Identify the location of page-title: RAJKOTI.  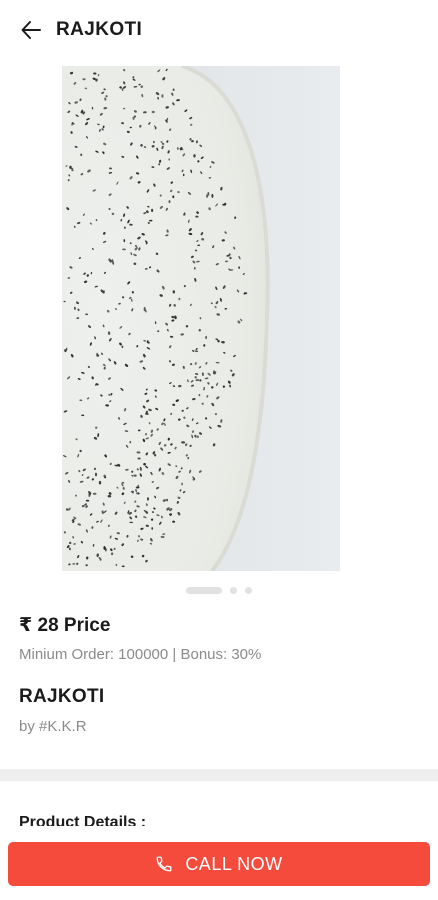
(99, 29).